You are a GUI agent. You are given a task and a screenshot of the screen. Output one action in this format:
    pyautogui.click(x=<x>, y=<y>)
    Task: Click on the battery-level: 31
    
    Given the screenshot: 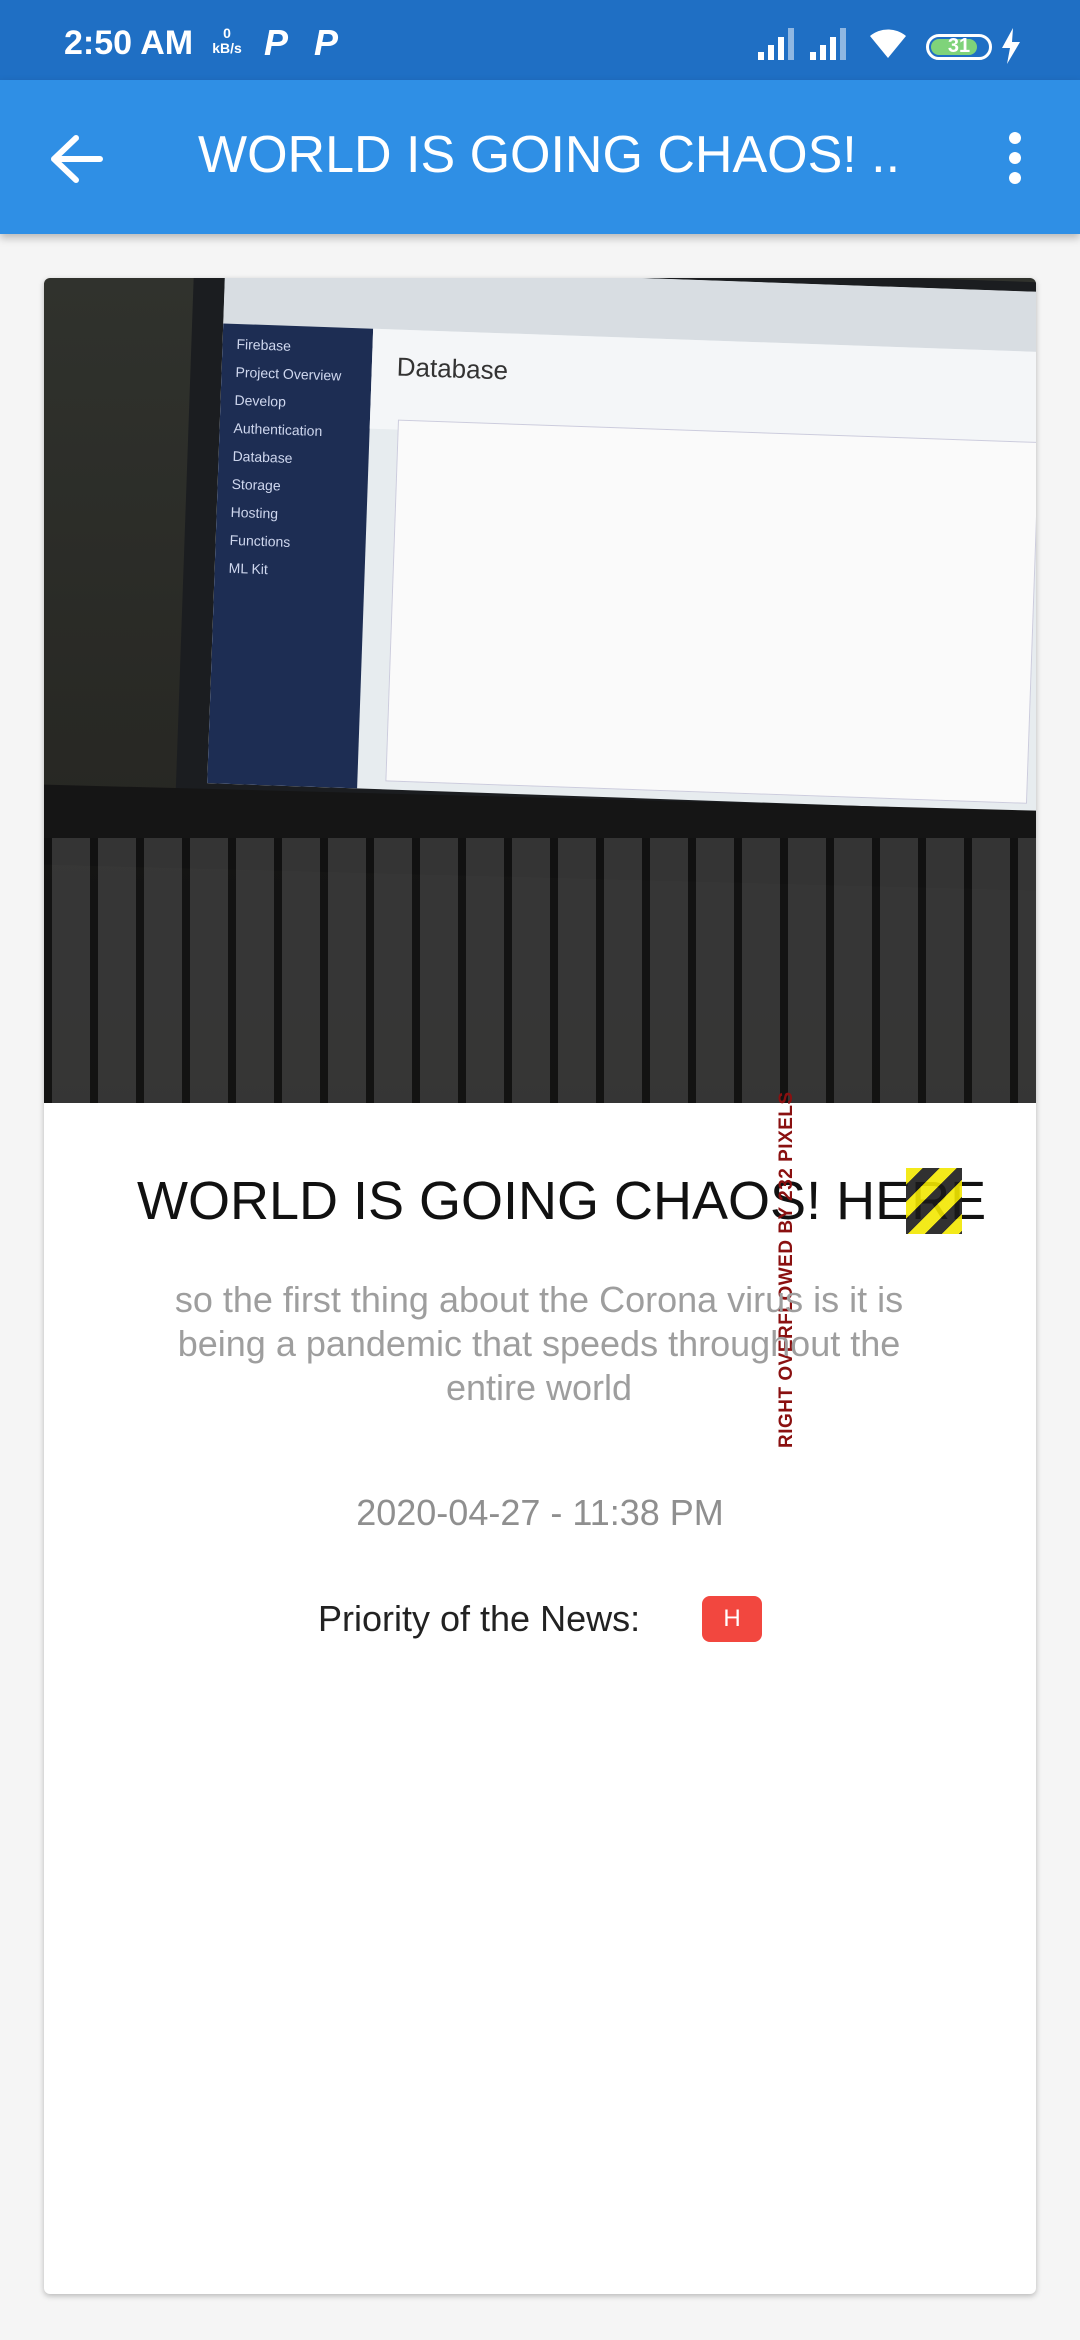 What is the action you would take?
    pyautogui.click(x=959, y=46)
    